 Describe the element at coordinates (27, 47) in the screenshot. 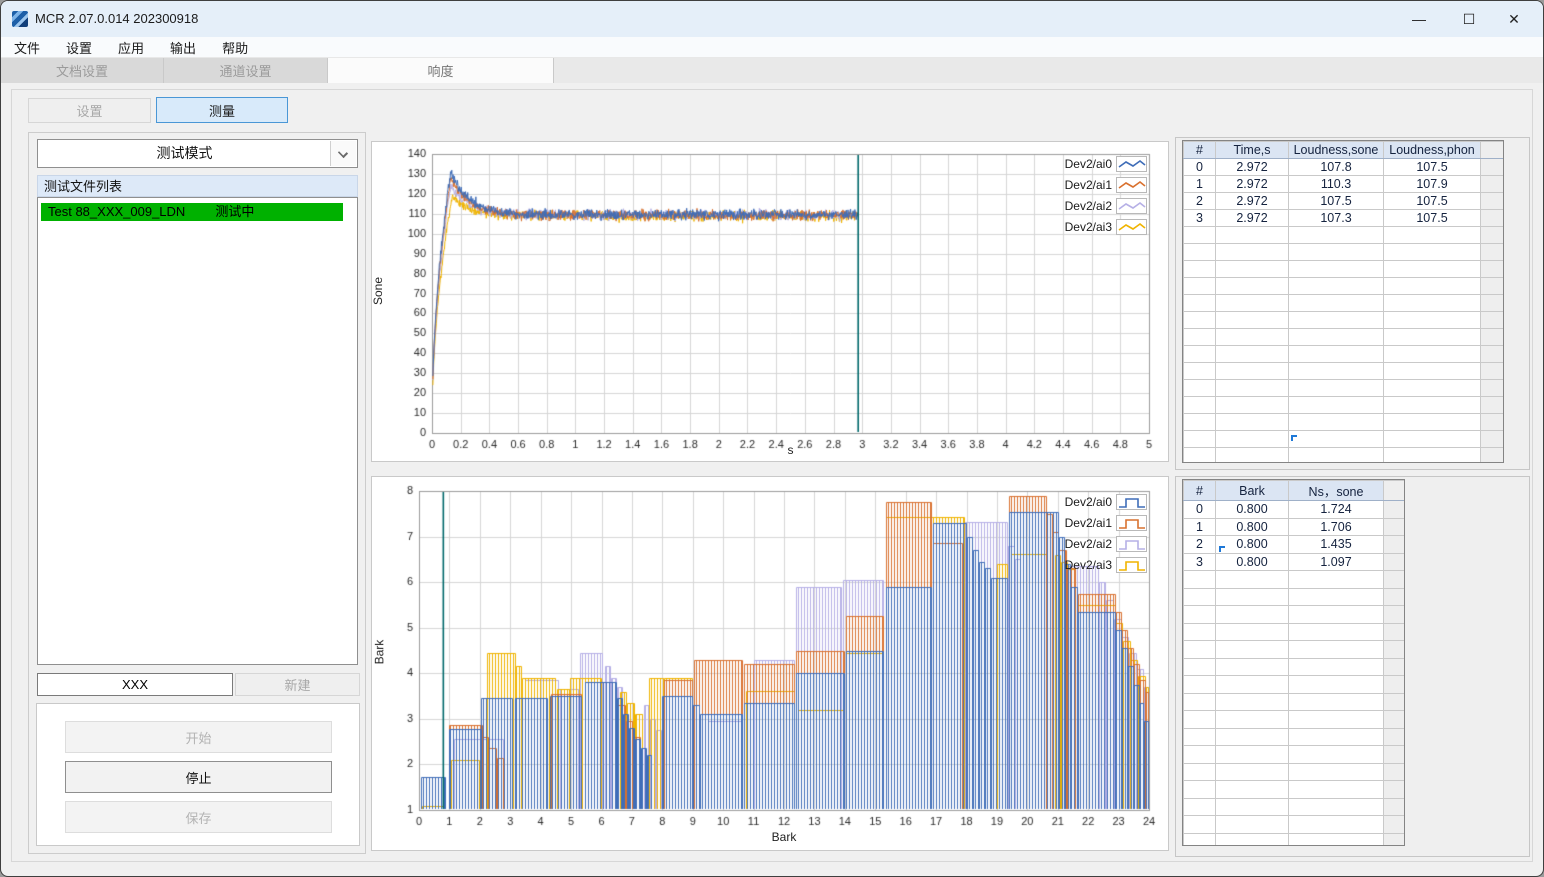

I see `menu-file: 文件` at that location.